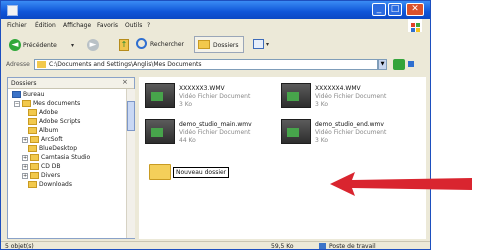 This screenshot has width=484, height=250. What do you see at coordinates (401, 184) in the screenshot?
I see `callout-arrow` at bounding box center [401, 184].